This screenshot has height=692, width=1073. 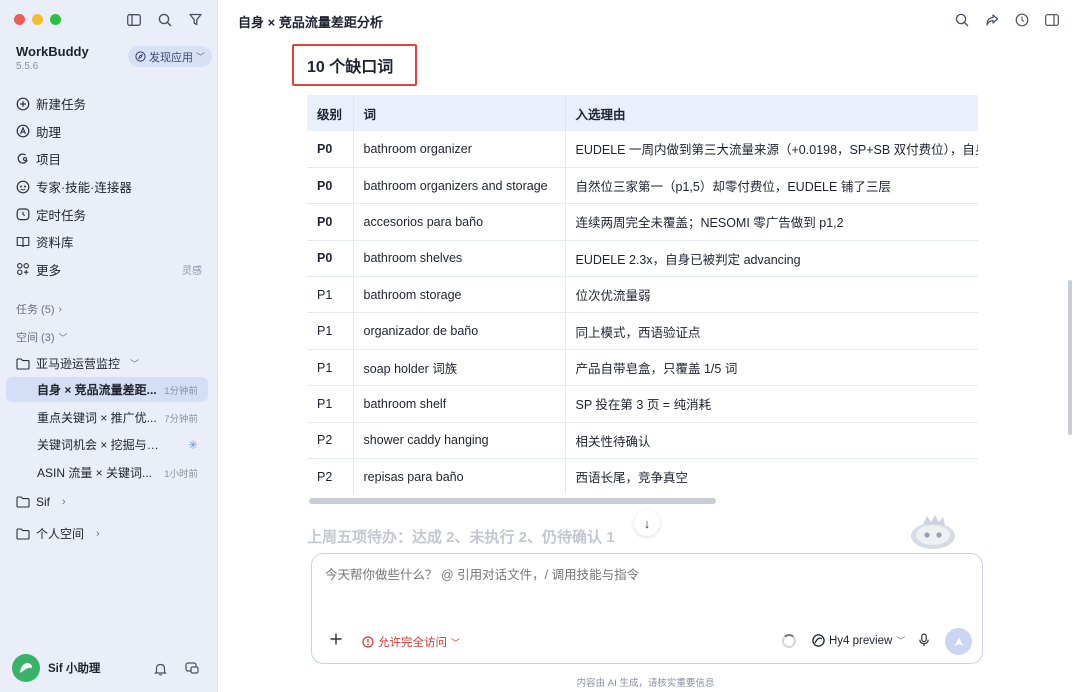 What do you see at coordinates (368, 642) in the screenshot?
I see `alert-circle-icon` at bounding box center [368, 642].